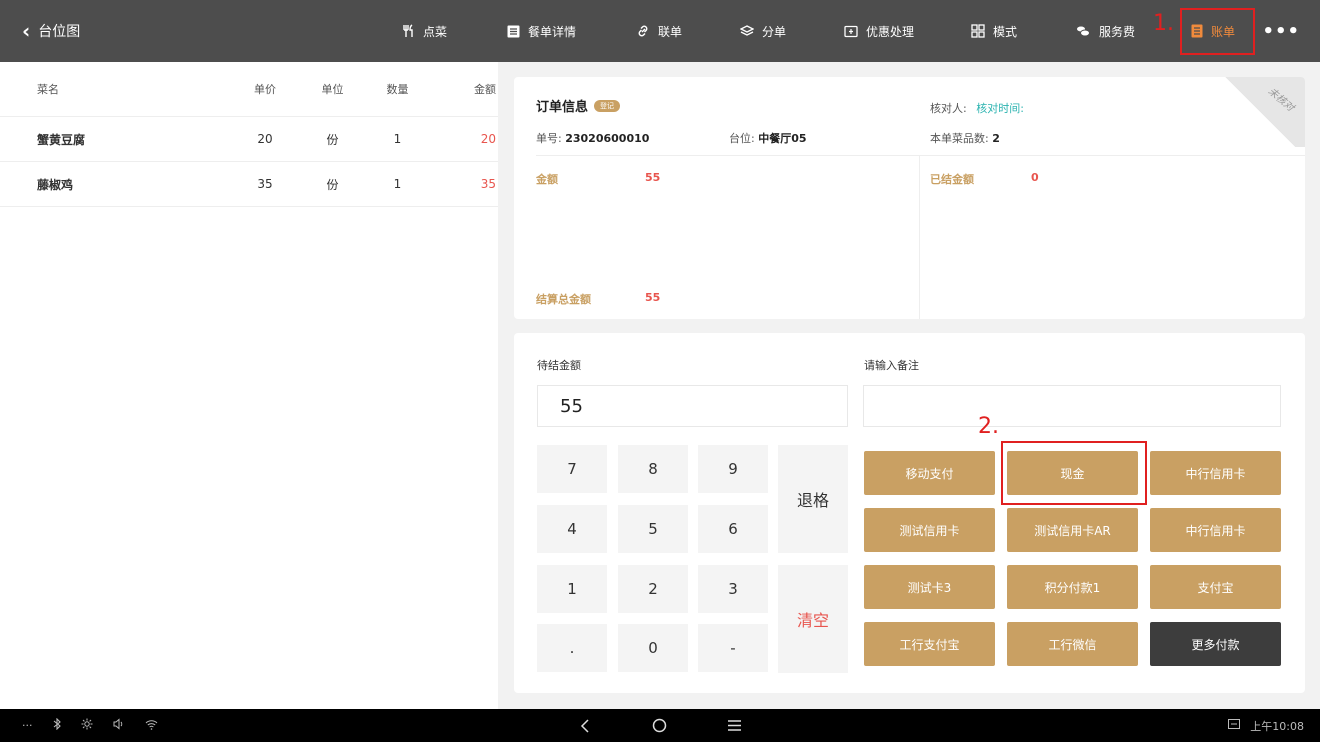 This screenshot has height=742, width=1320. What do you see at coordinates (774, 31) in the screenshot?
I see `split-order-label: 分单` at bounding box center [774, 31].